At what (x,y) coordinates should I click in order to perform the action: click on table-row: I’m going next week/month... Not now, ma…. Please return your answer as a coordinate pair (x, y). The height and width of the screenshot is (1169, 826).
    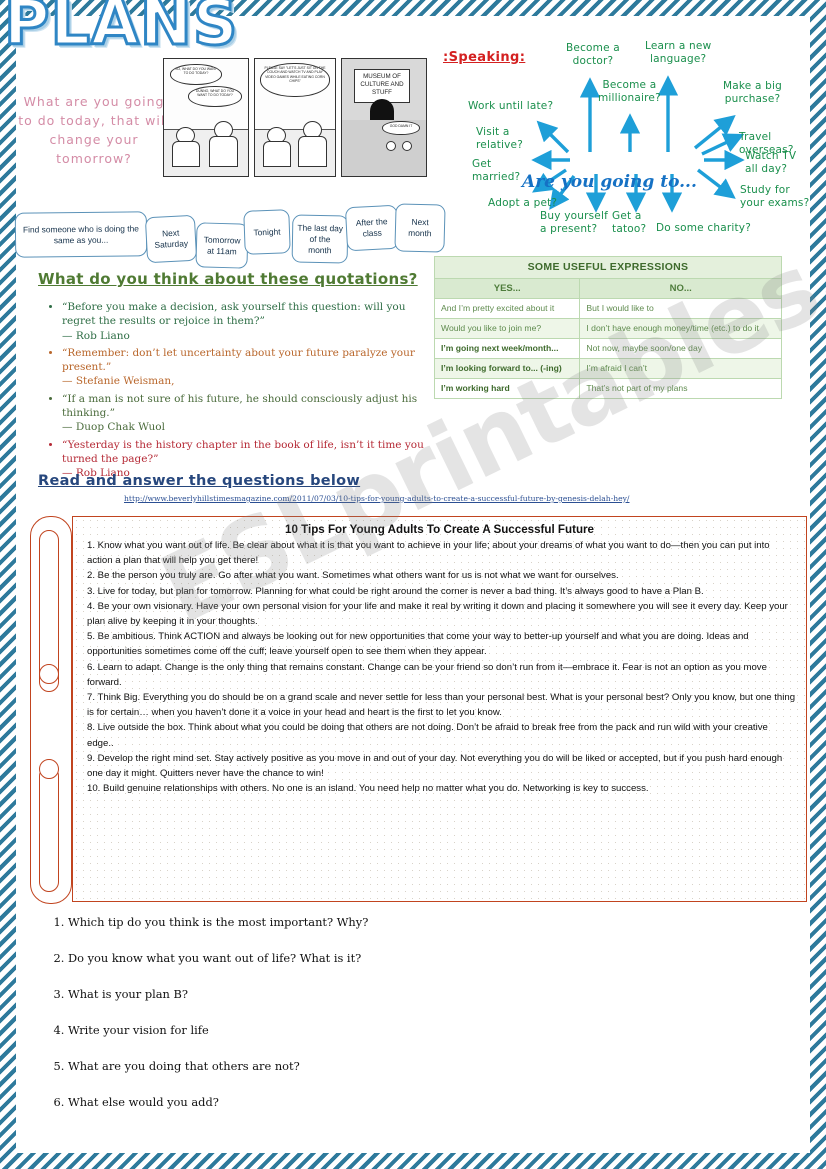
    Looking at the image, I should click on (607, 348).